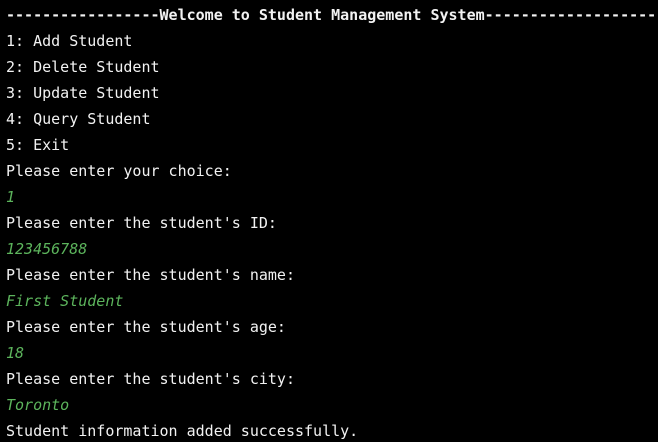 This screenshot has height=442, width=658. I want to click on menu-item-delete-student: 2: Delete Student, so click(83, 67).